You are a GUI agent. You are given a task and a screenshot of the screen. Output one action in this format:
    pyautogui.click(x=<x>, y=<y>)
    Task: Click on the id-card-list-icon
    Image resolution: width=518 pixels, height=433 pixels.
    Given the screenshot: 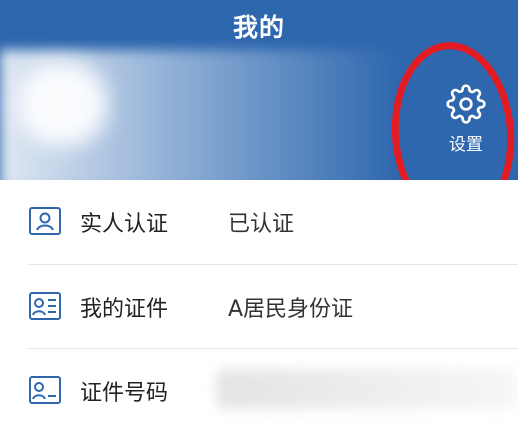 What is the action you would take?
    pyautogui.click(x=45, y=306)
    